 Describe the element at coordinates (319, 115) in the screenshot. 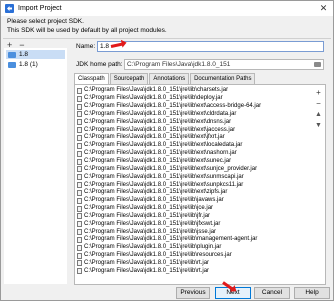

I see `move-up-button: ▲` at that location.